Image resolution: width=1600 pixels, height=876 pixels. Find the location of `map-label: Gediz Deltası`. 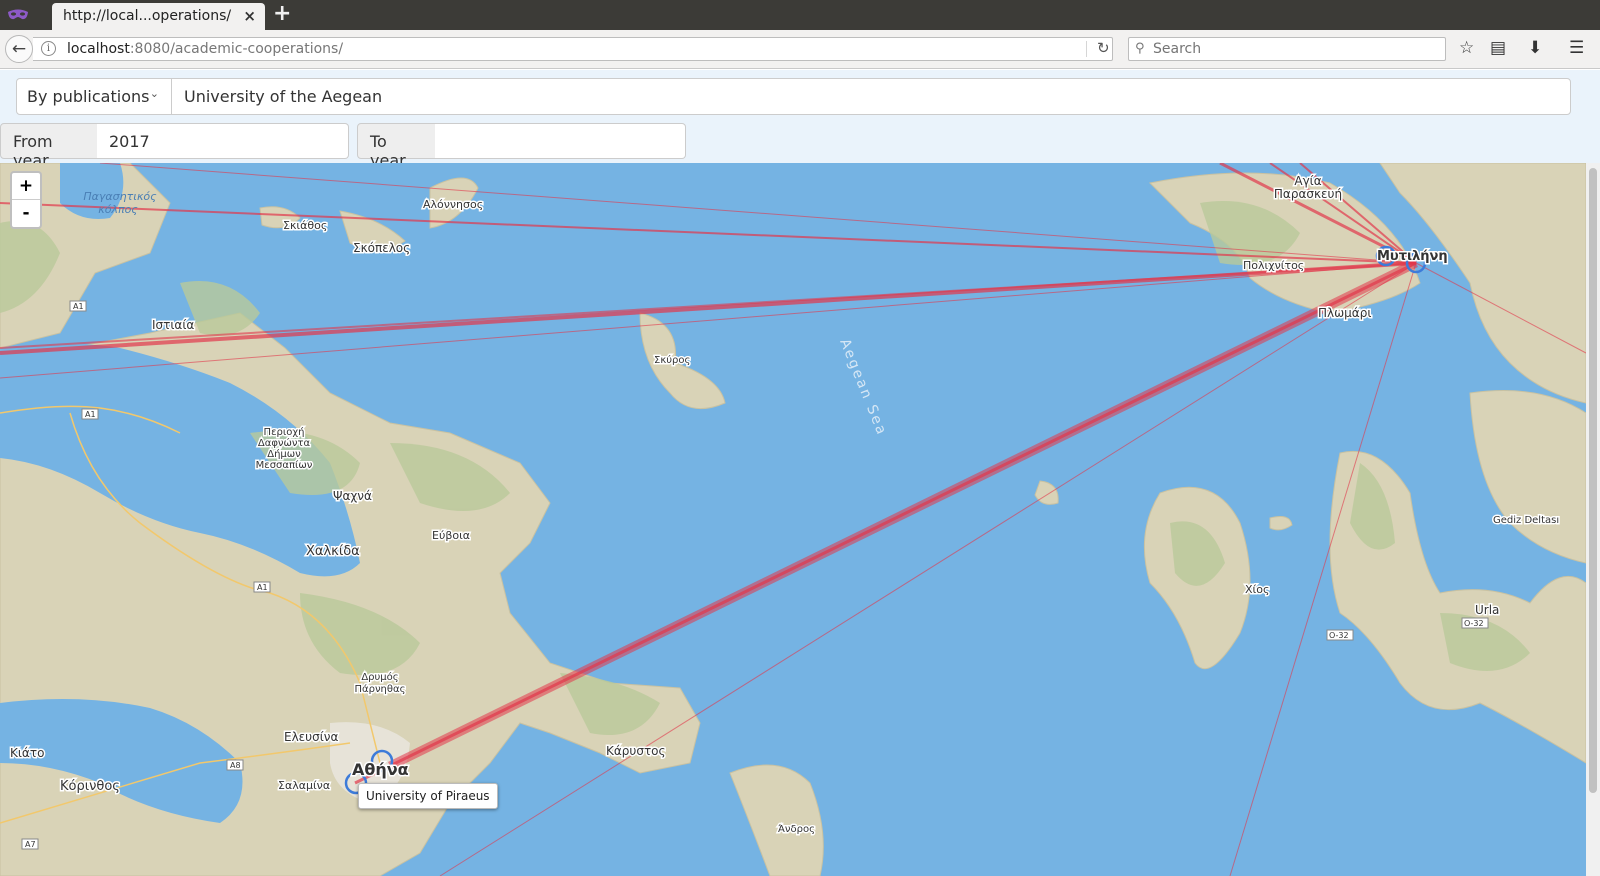

map-label: Gediz Deltası is located at coordinates (1526, 520).